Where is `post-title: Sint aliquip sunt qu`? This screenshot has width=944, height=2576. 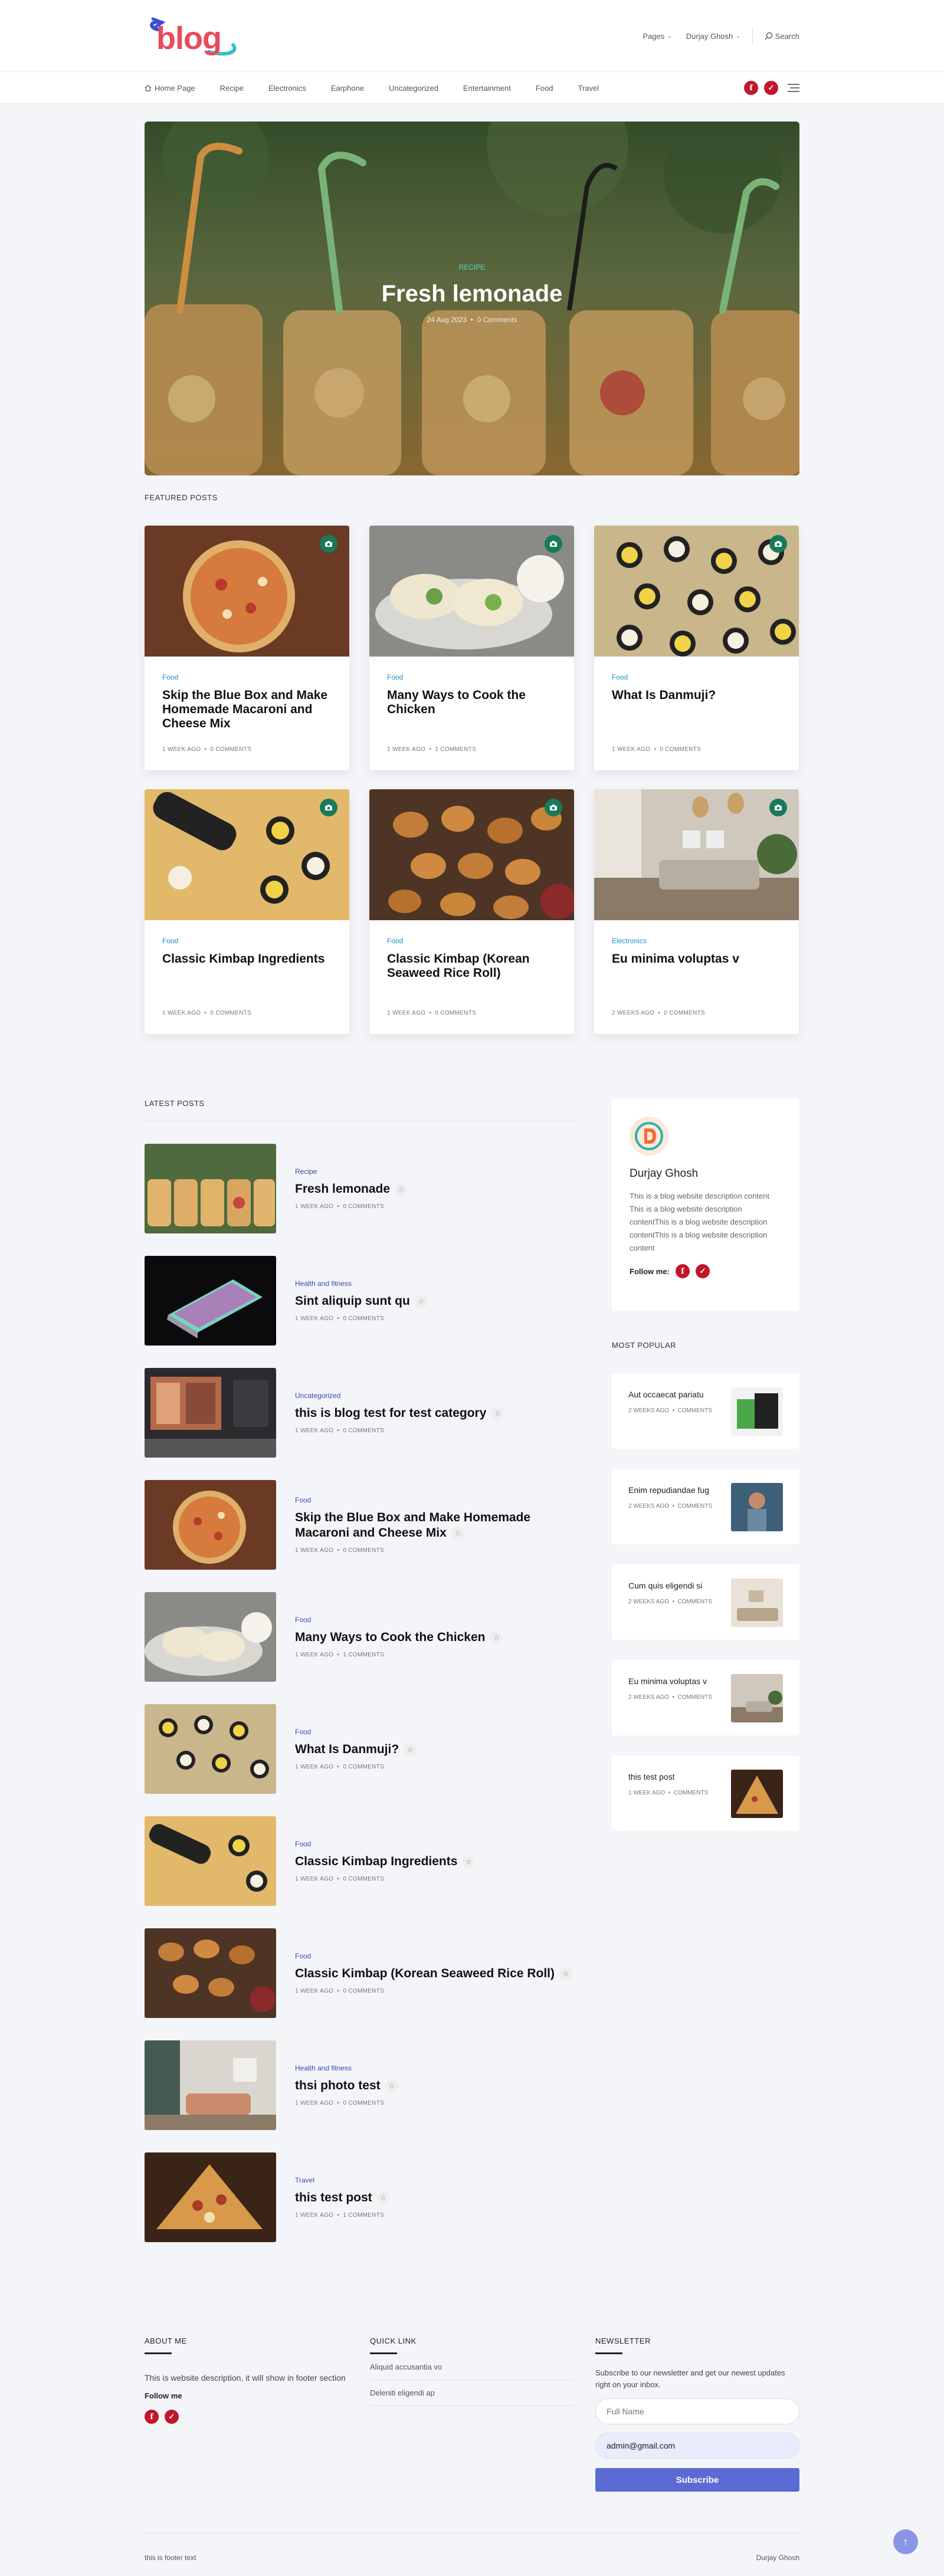 post-title: Sint aliquip sunt qu is located at coordinates (352, 1301).